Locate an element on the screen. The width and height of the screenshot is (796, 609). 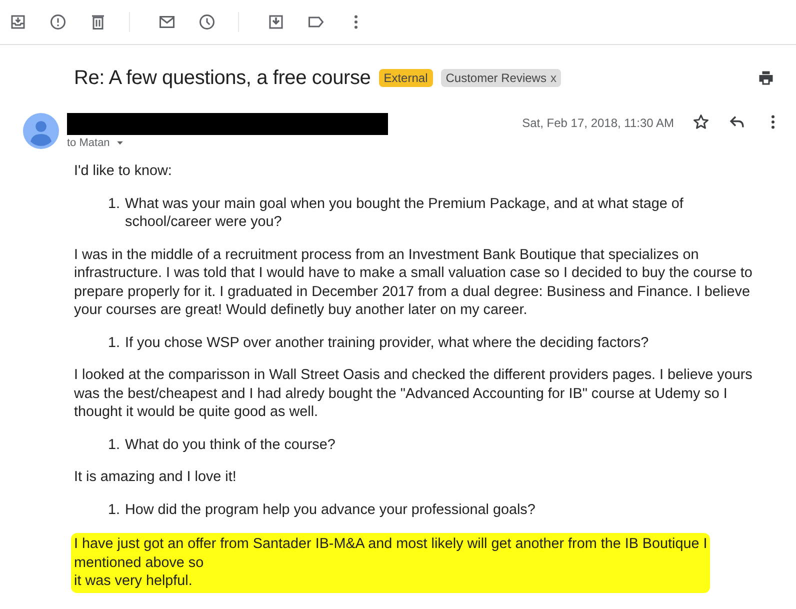
exclamation-icon is located at coordinates (58, 22).